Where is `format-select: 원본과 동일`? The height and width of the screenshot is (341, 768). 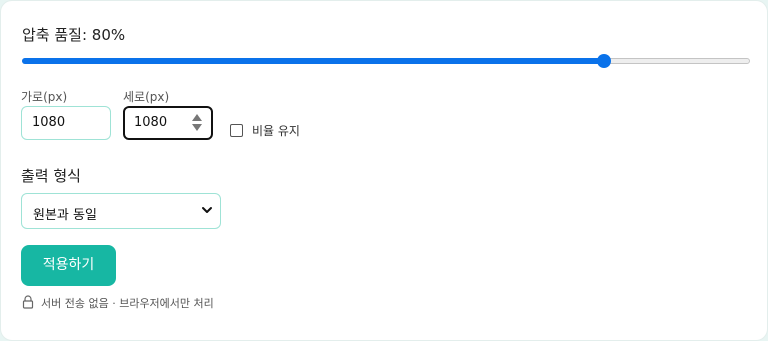
format-select: 원본과 동일 is located at coordinates (121, 211).